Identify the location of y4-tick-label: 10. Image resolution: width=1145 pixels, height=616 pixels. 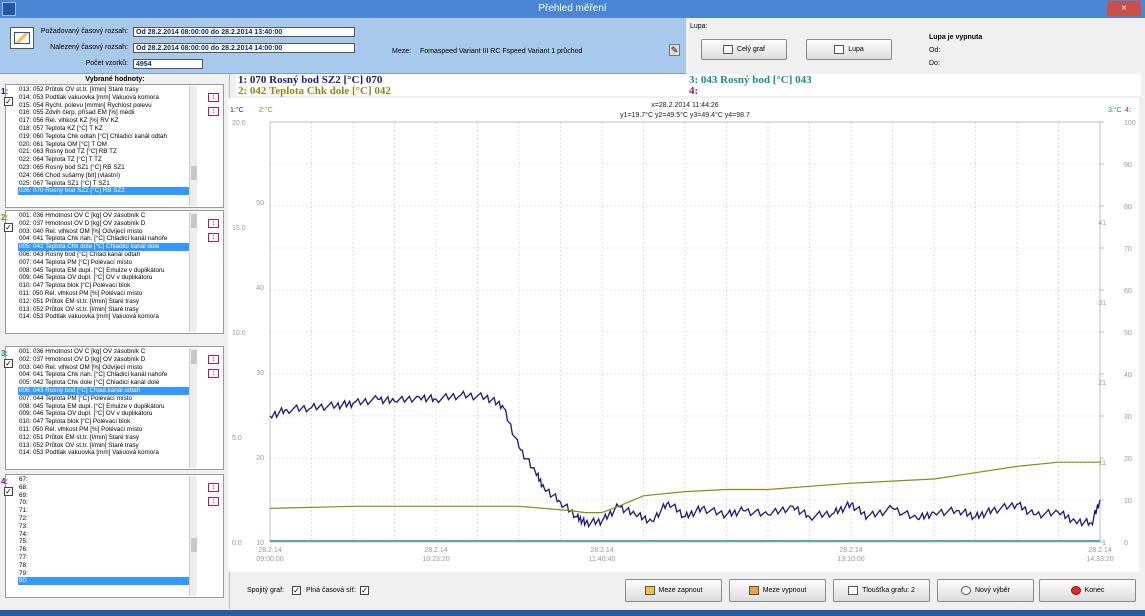
(1128, 501).